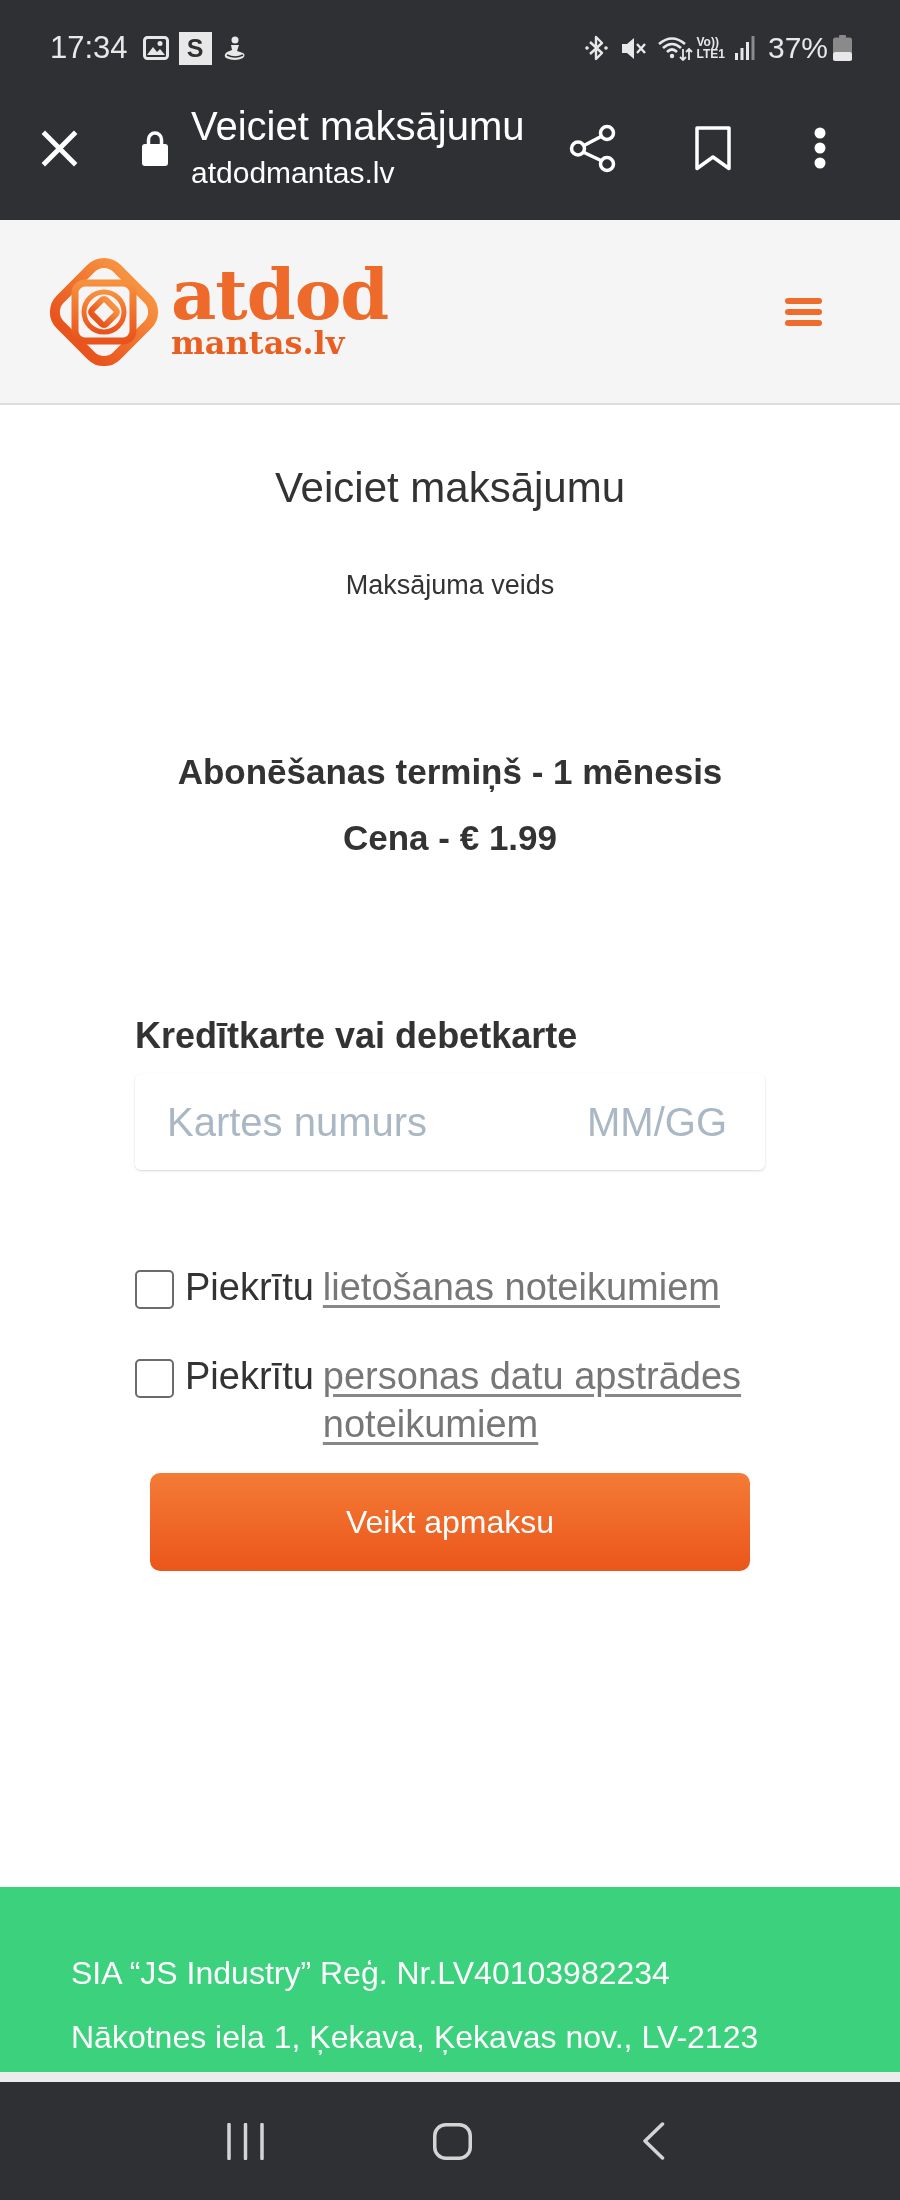  I want to click on image-icon, so click(155, 48).